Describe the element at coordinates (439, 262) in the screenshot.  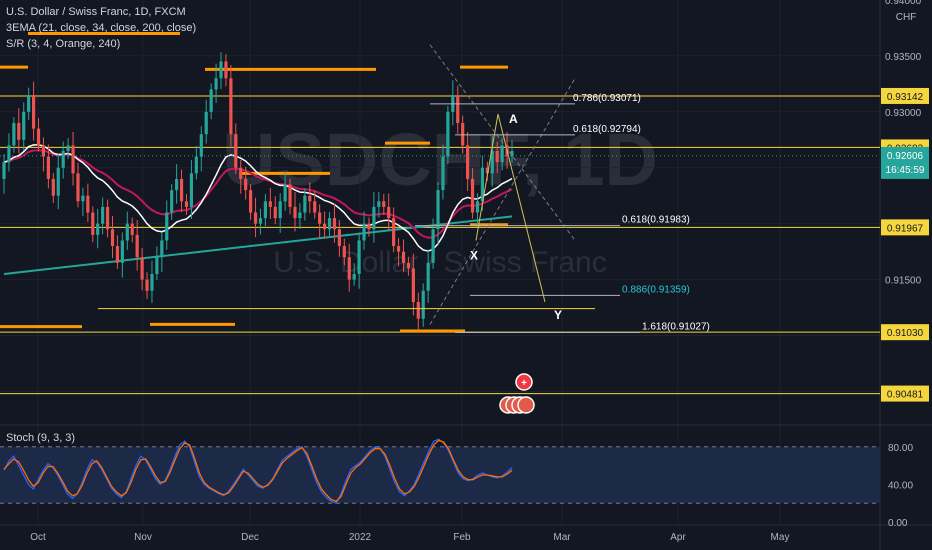
I see `watermark-name: U.S. Dollar / Swiss Franc` at that location.